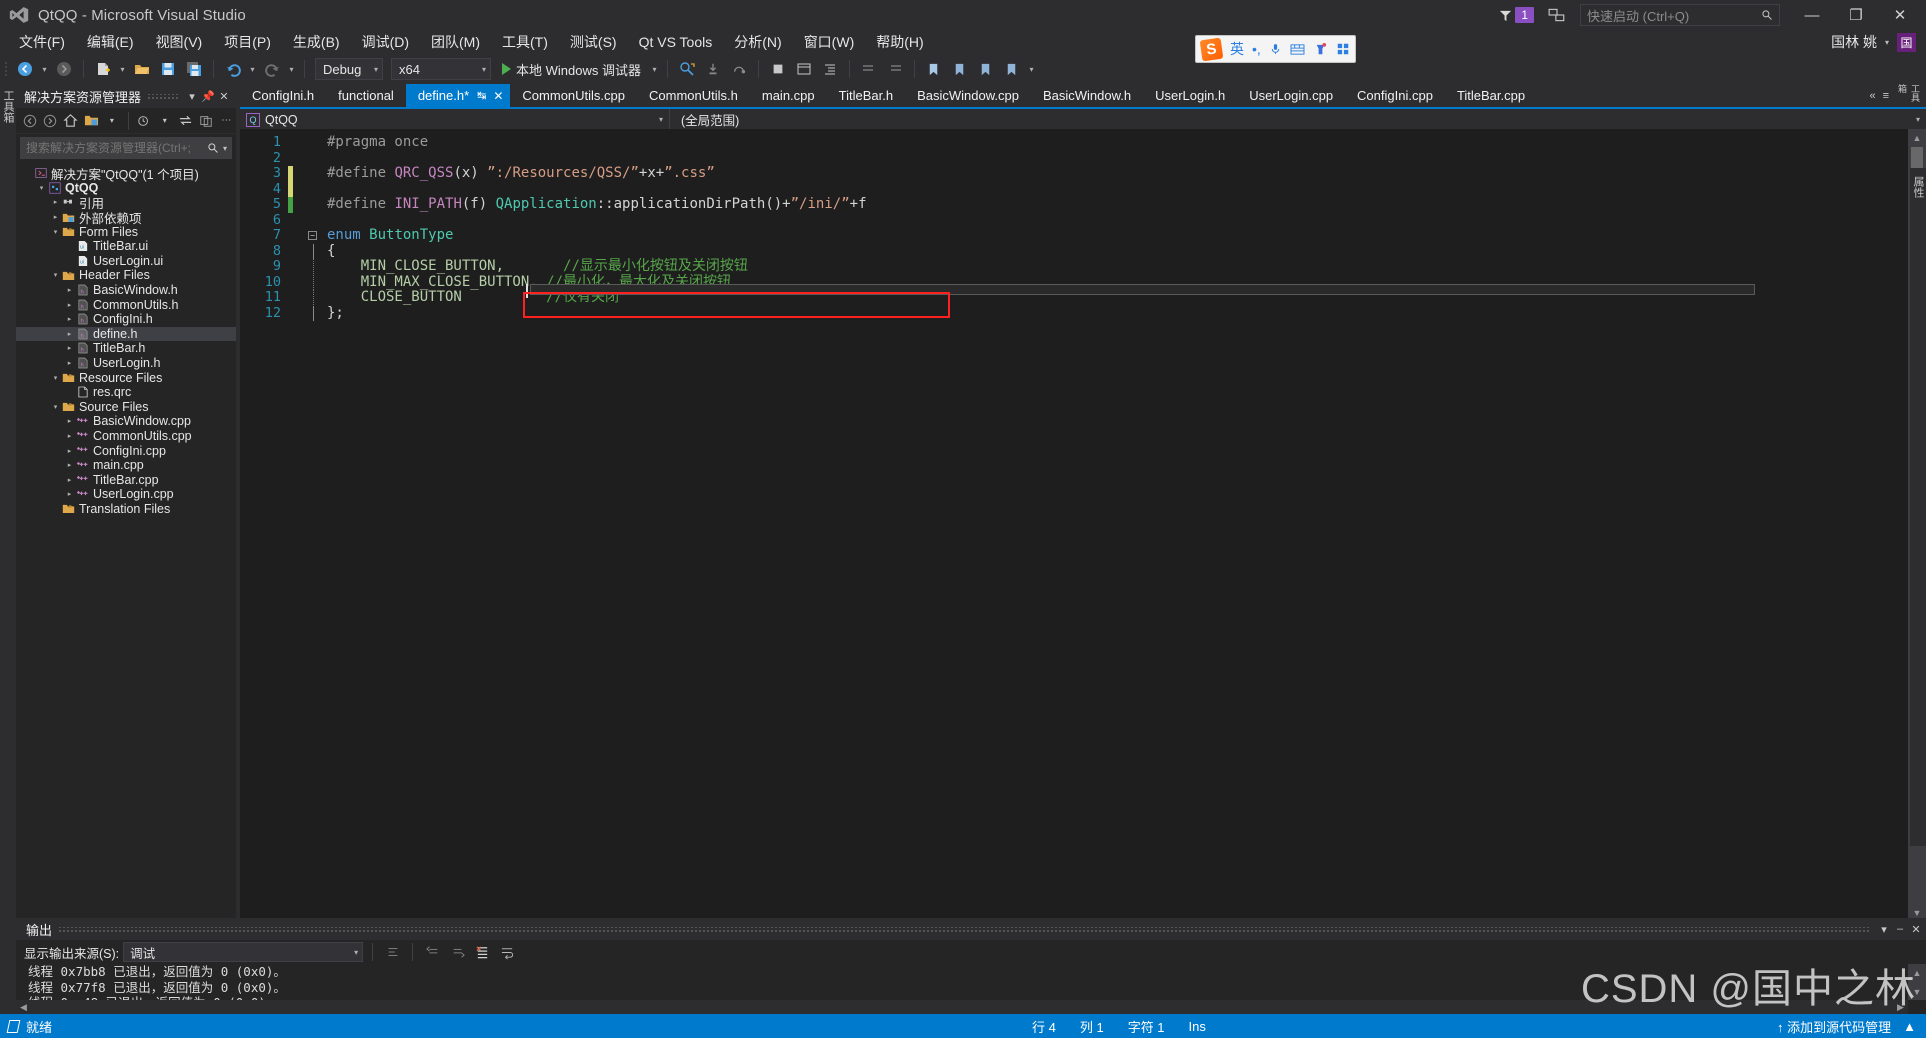 The height and width of the screenshot is (1038, 1926). I want to click on editor-tab-commonutils-cpp: CommonUtils.cpp, so click(574, 95).